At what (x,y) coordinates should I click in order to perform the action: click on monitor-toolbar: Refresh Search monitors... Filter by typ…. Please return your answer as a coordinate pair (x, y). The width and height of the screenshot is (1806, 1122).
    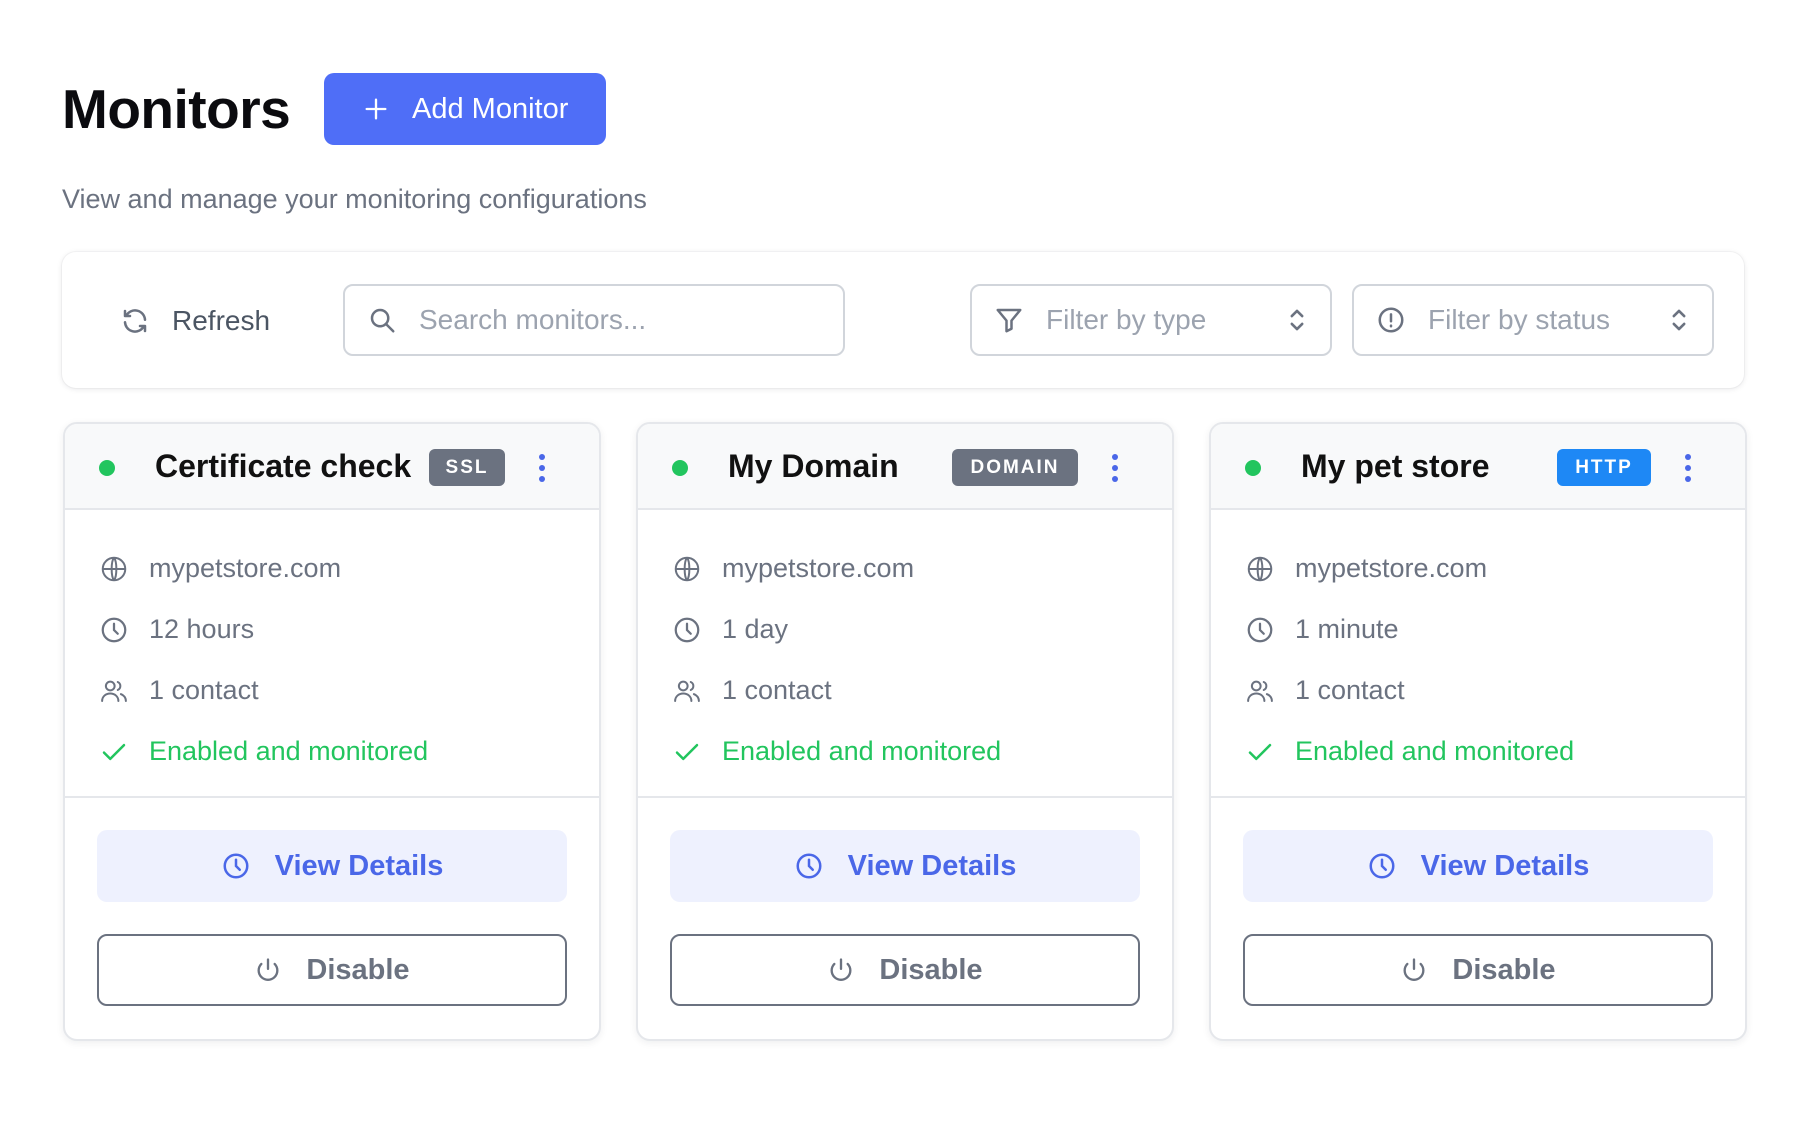
    Looking at the image, I should click on (903, 320).